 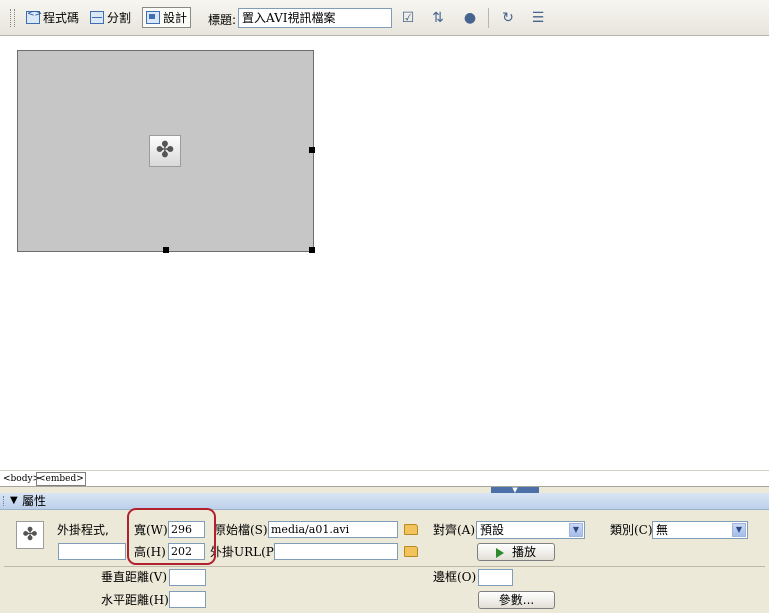 I want to click on embed-placeholder: ✤, so click(x=166, y=151).